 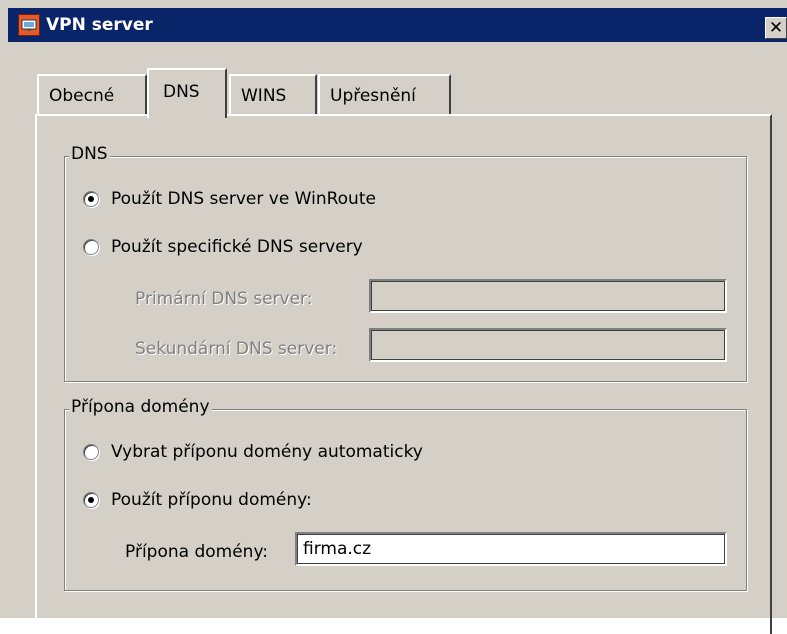 I want to click on winroute-dns-radio, so click(x=91, y=199).